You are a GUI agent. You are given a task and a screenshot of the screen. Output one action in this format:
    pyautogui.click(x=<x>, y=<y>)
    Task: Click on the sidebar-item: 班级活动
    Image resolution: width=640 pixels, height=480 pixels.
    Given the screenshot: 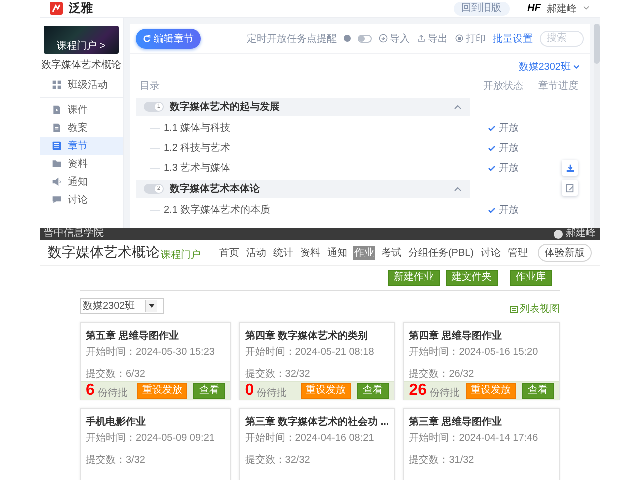 What is the action you would take?
    pyautogui.click(x=81, y=85)
    